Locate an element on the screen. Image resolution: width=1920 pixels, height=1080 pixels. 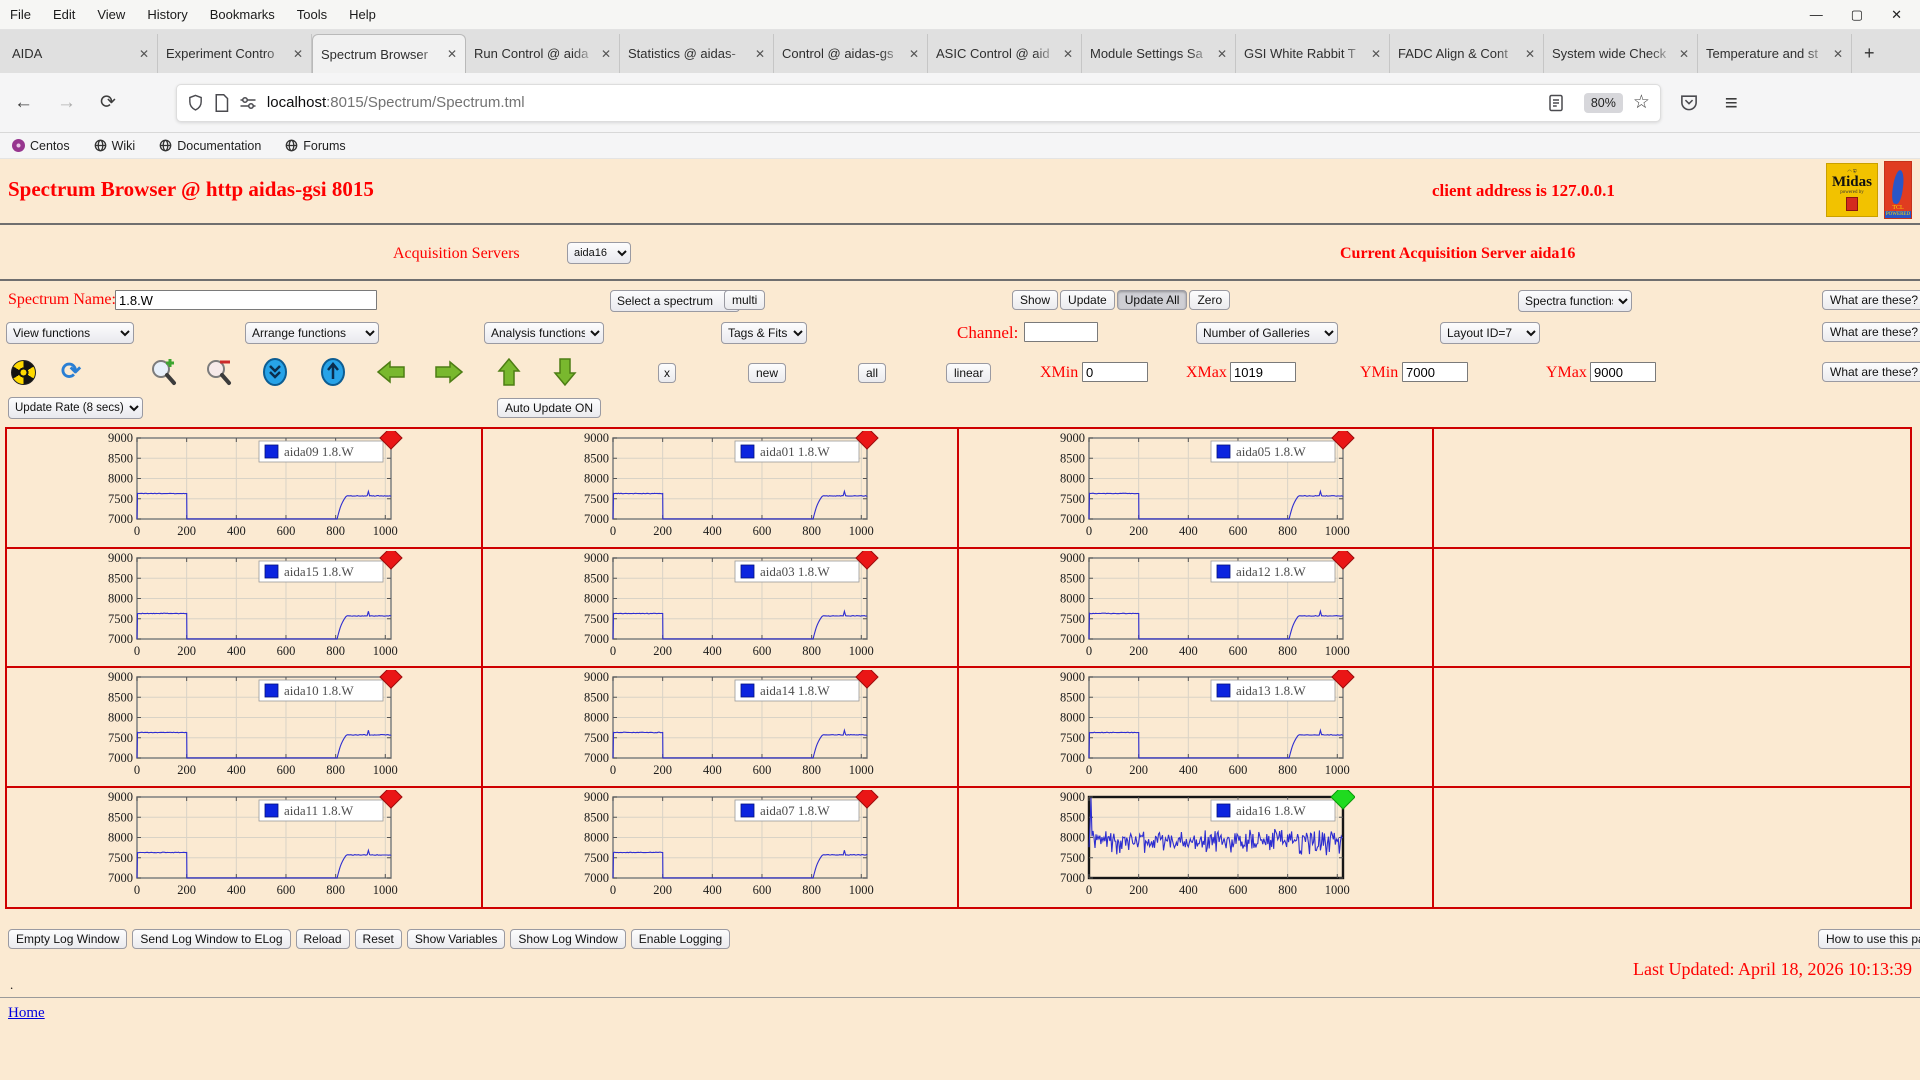
select-spectrum-dropdown: Select a spectrum is located at coordinates (675, 301).